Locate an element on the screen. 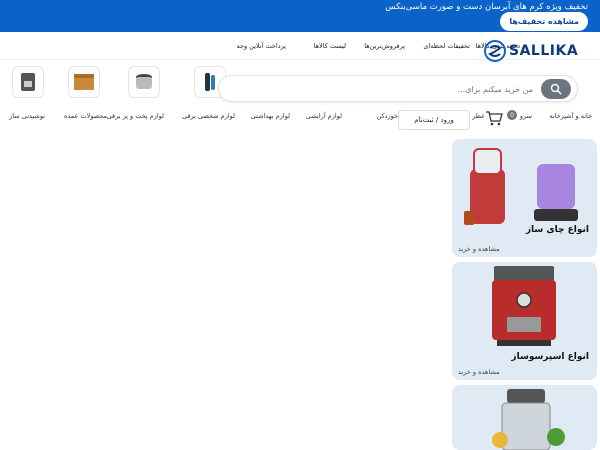 This screenshot has width=600, height=450. category-icon-espresso is located at coordinates (28, 82).